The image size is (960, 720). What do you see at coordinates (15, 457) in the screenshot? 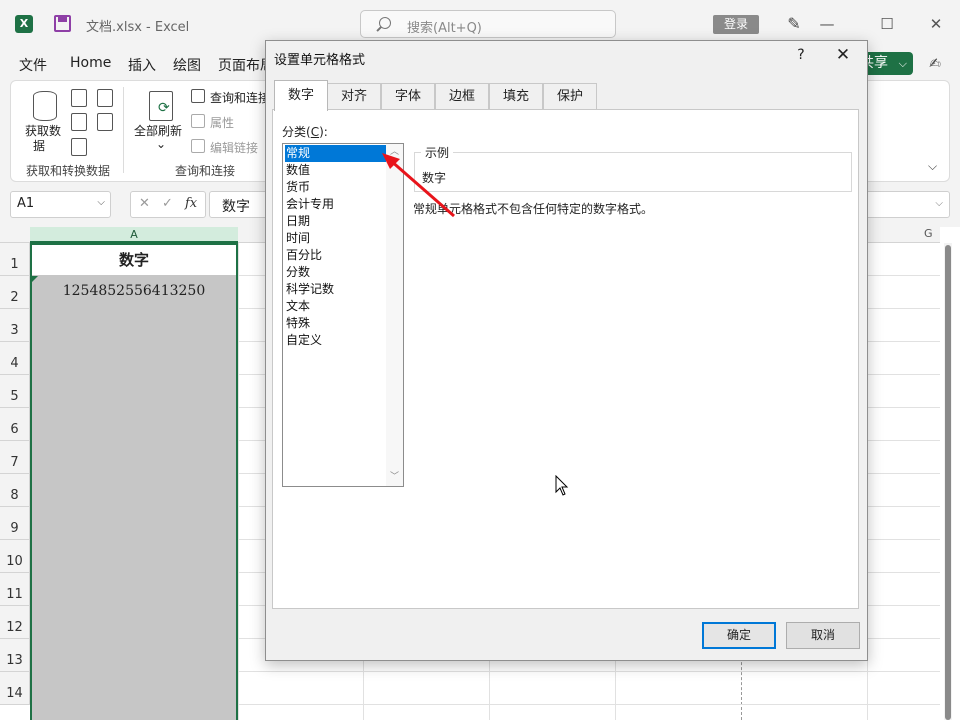
I see `row-header-7: 7` at bounding box center [15, 457].